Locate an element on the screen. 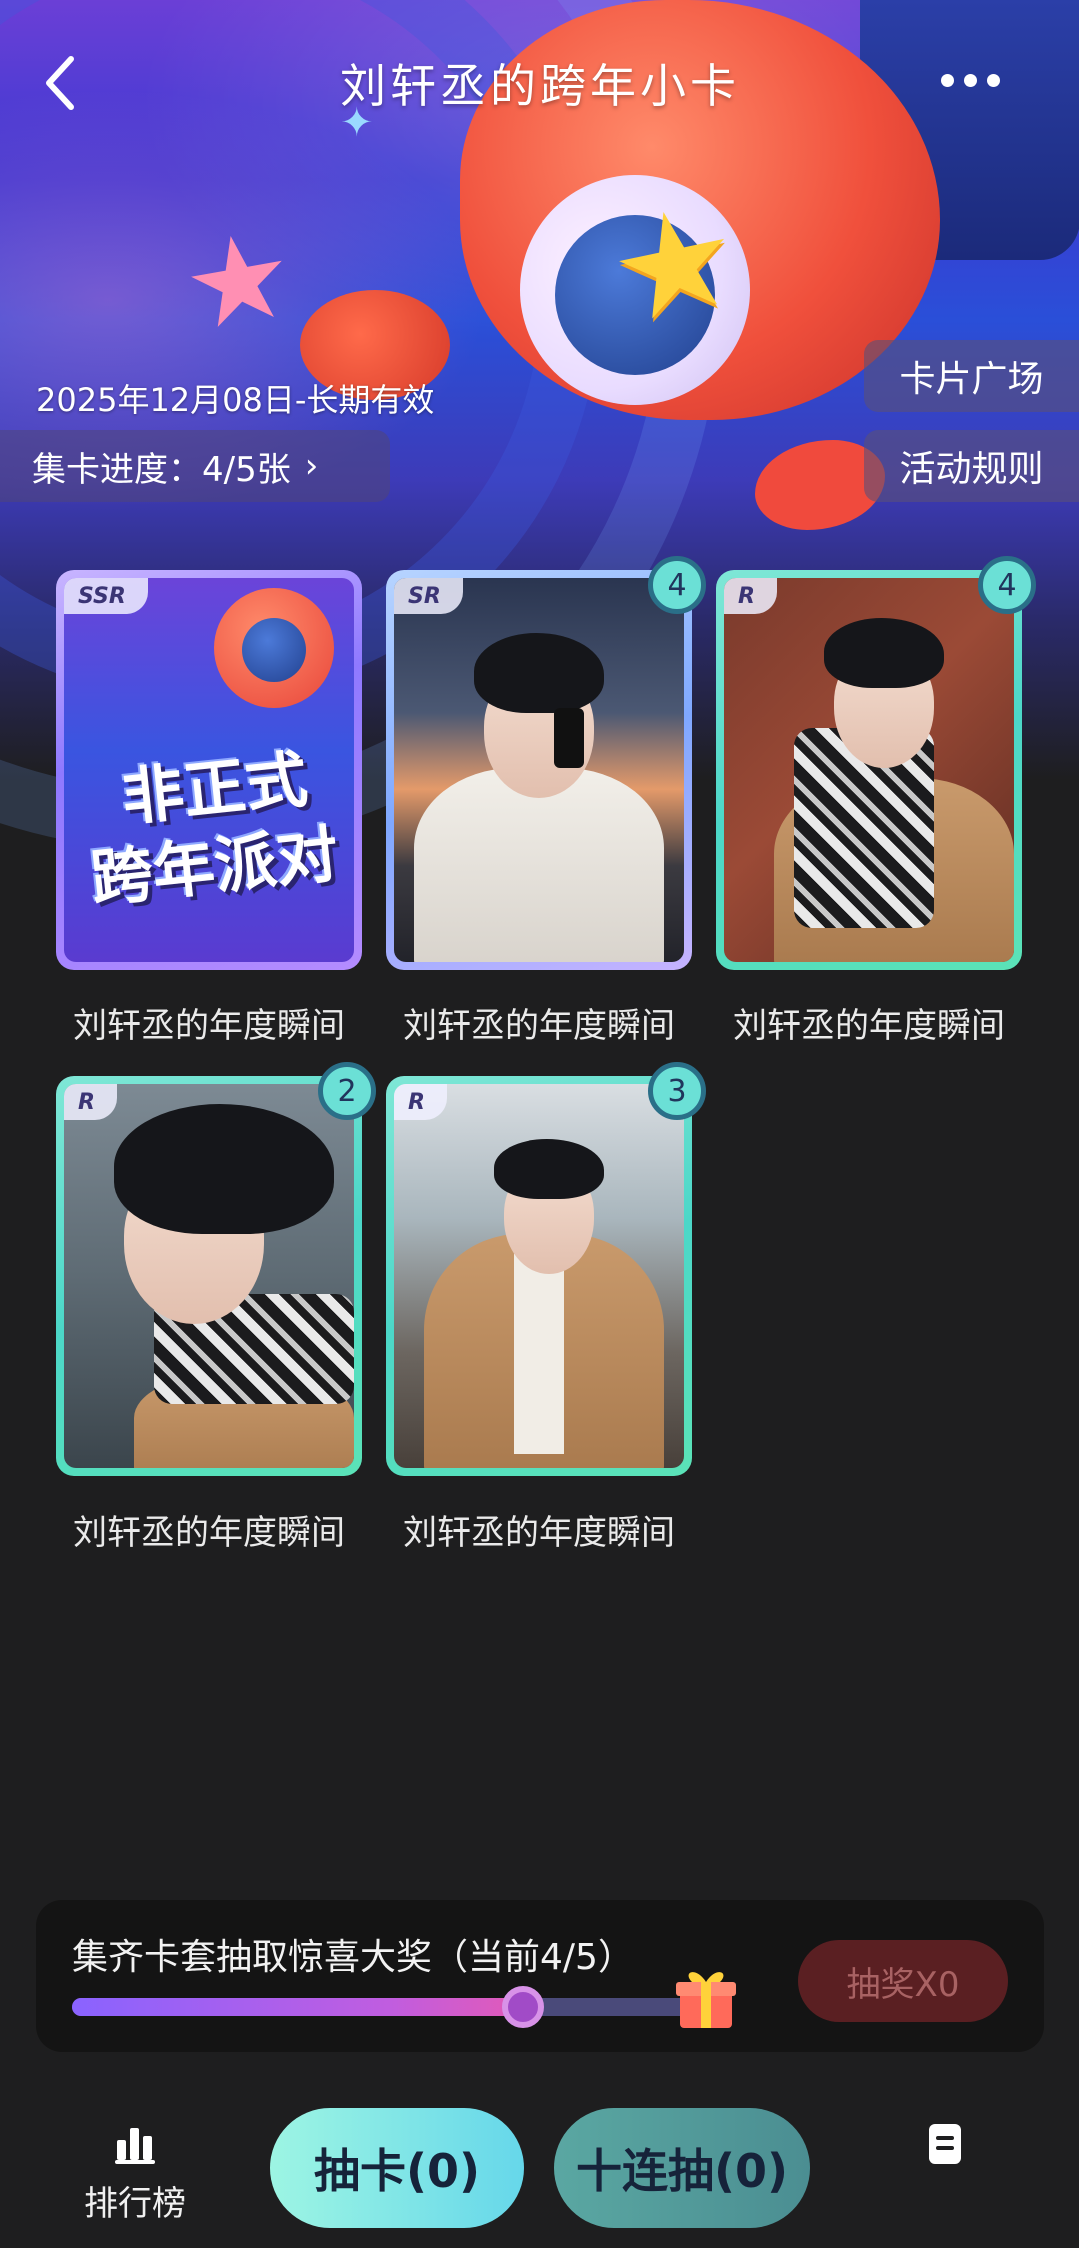 Image resolution: width=1079 pixels, height=2248 pixels. card-count-badge: 3 is located at coordinates (677, 1091).